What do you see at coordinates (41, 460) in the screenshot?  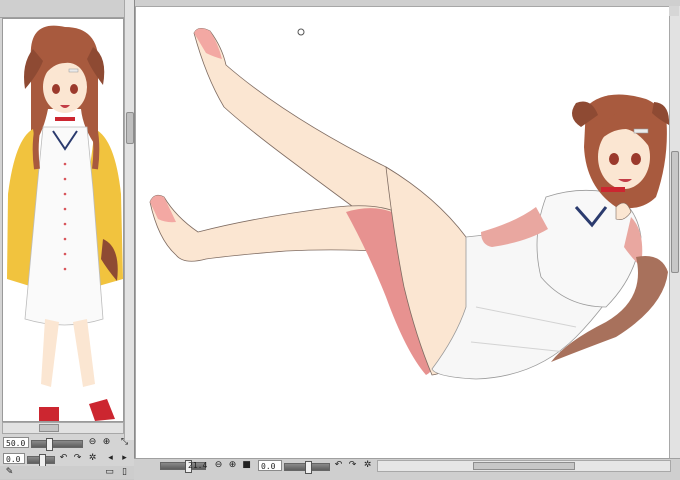 I see `navigator-rotation-slider` at bounding box center [41, 460].